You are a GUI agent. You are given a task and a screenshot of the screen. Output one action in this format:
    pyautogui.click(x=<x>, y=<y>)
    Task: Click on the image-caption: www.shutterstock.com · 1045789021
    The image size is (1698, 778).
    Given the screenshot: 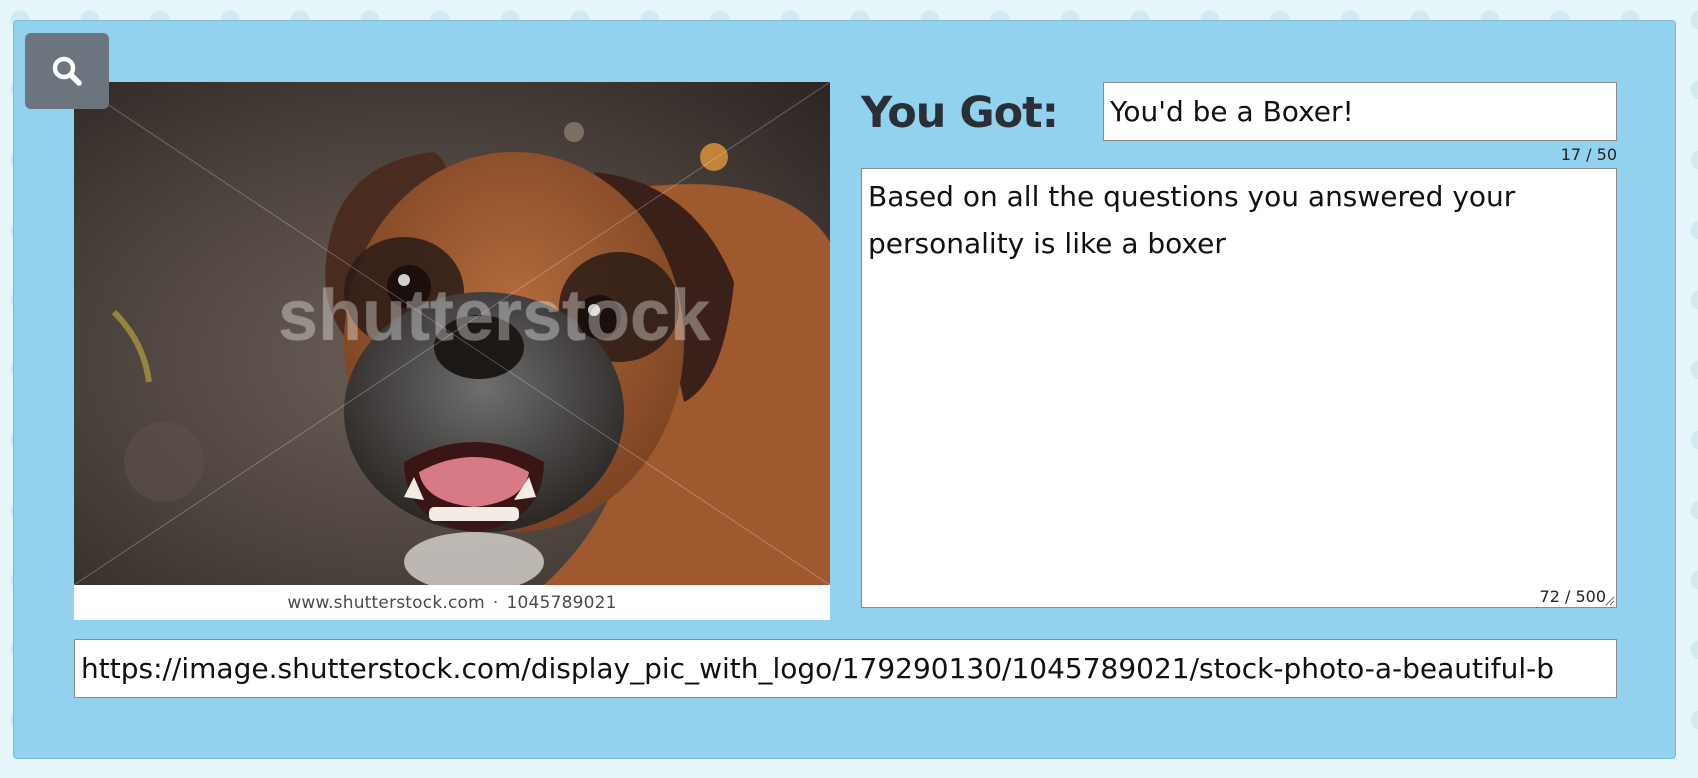 What is the action you would take?
    pyautogui.click(x=452, y=602)
    